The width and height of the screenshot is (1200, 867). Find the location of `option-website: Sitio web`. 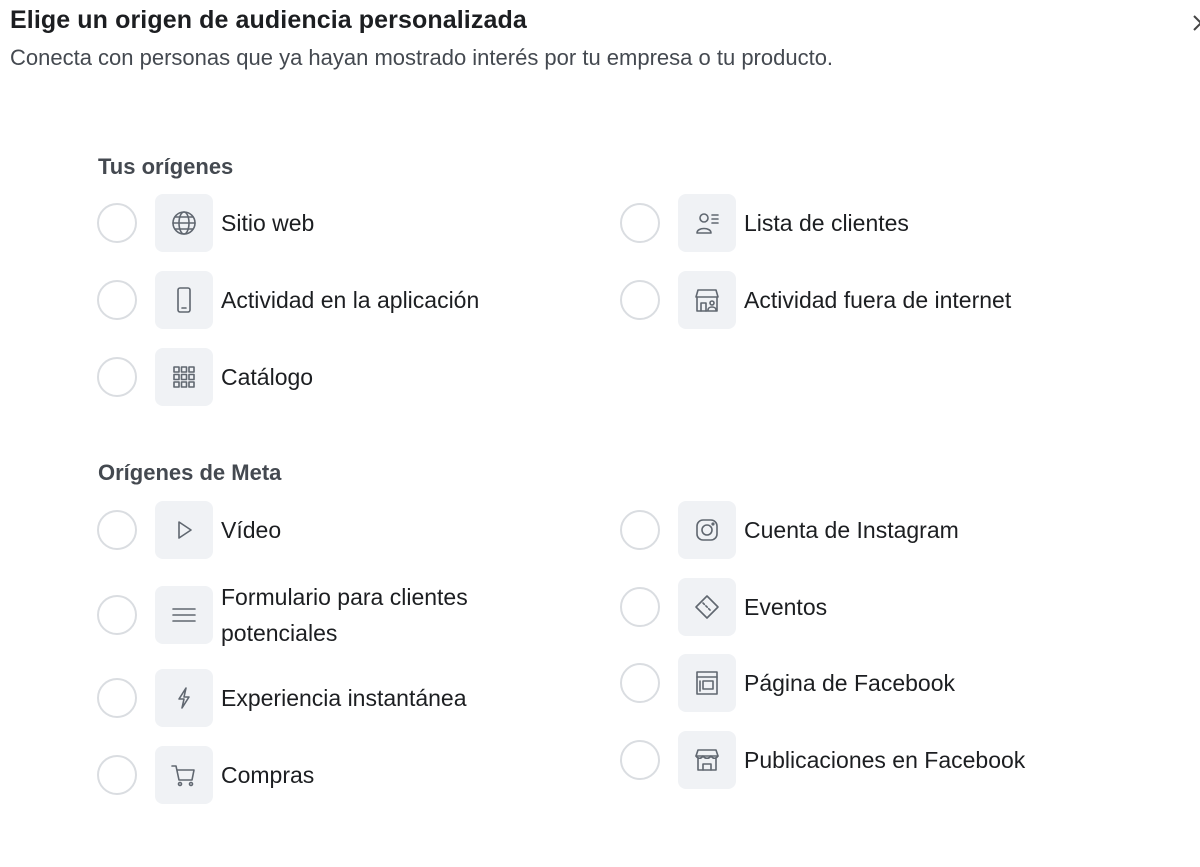

option-website: Sitio web is located at coordinates (205, 223).